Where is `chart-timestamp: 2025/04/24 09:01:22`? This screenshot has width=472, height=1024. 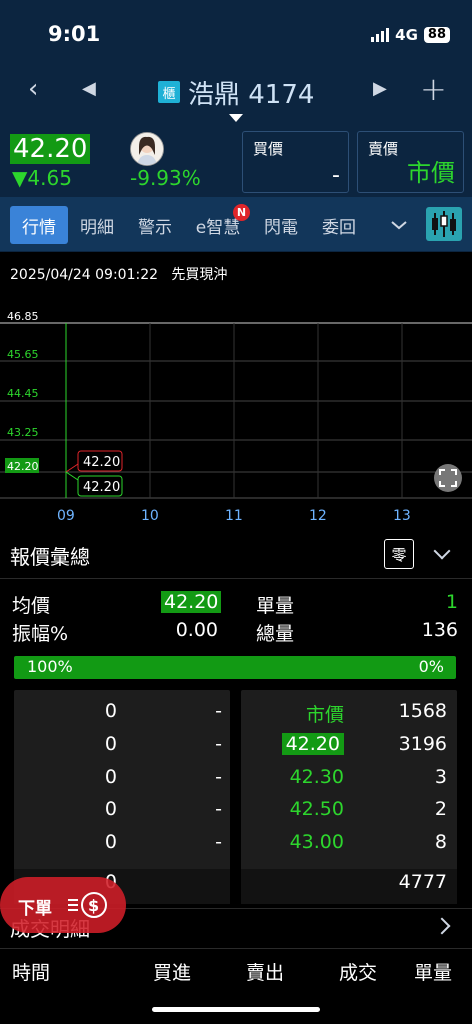
chart-timestamp: 2025/04/24 09:01:22 is located at coordinates (84, 275).